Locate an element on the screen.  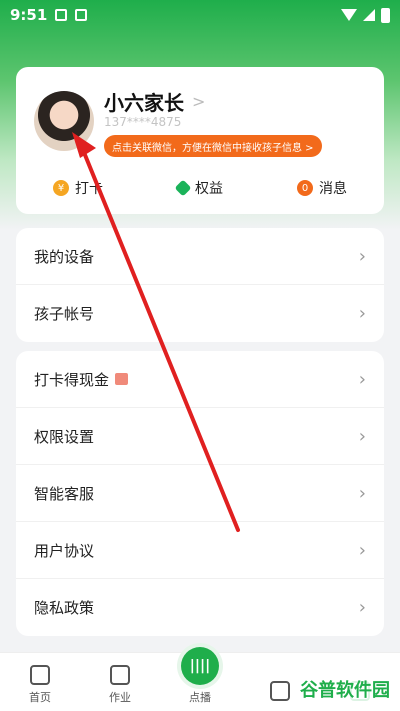
messages-entry: 0 消息 is located at coordinates (322, 188).